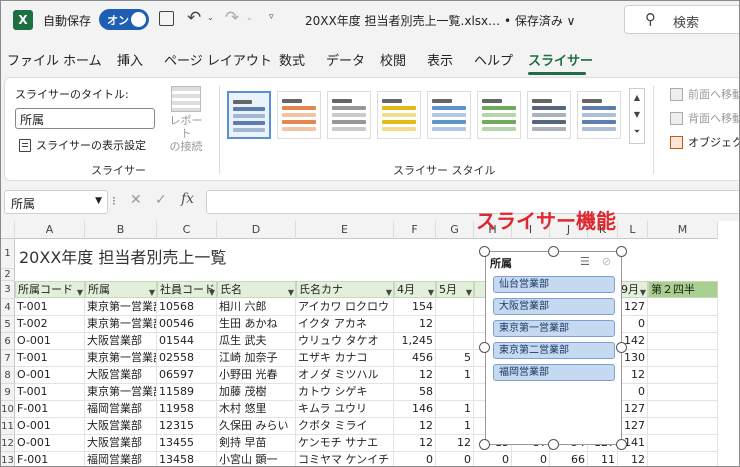 This screenshot has width=740, height=467. I want to click on table-header-cell: 社員コード ▼, so click(187, 289).